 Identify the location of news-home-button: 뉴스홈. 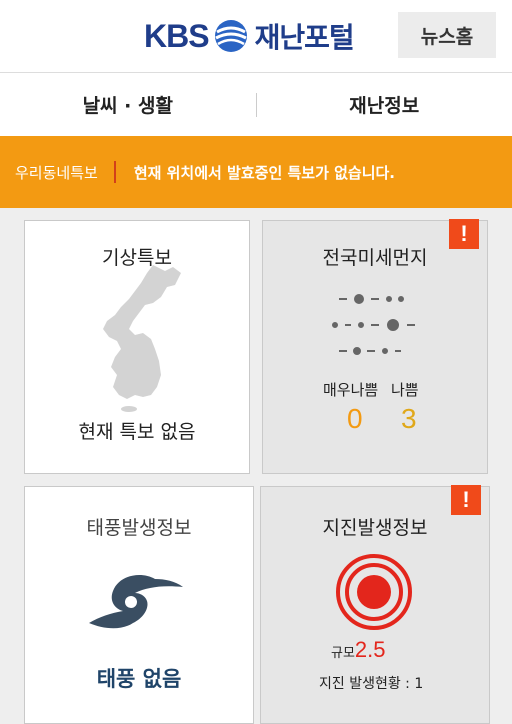
(447, 35).